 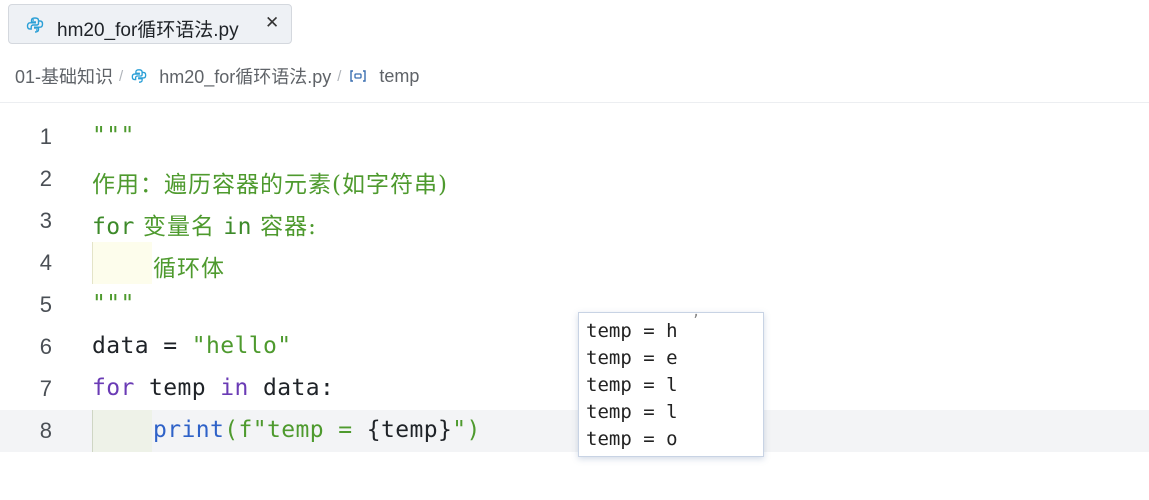 What do you see at coordinates (574, 25) in the screenshot?
I see `tab-bar: hm20_for循环语法.py ✕` at bounding box center [574, 25].